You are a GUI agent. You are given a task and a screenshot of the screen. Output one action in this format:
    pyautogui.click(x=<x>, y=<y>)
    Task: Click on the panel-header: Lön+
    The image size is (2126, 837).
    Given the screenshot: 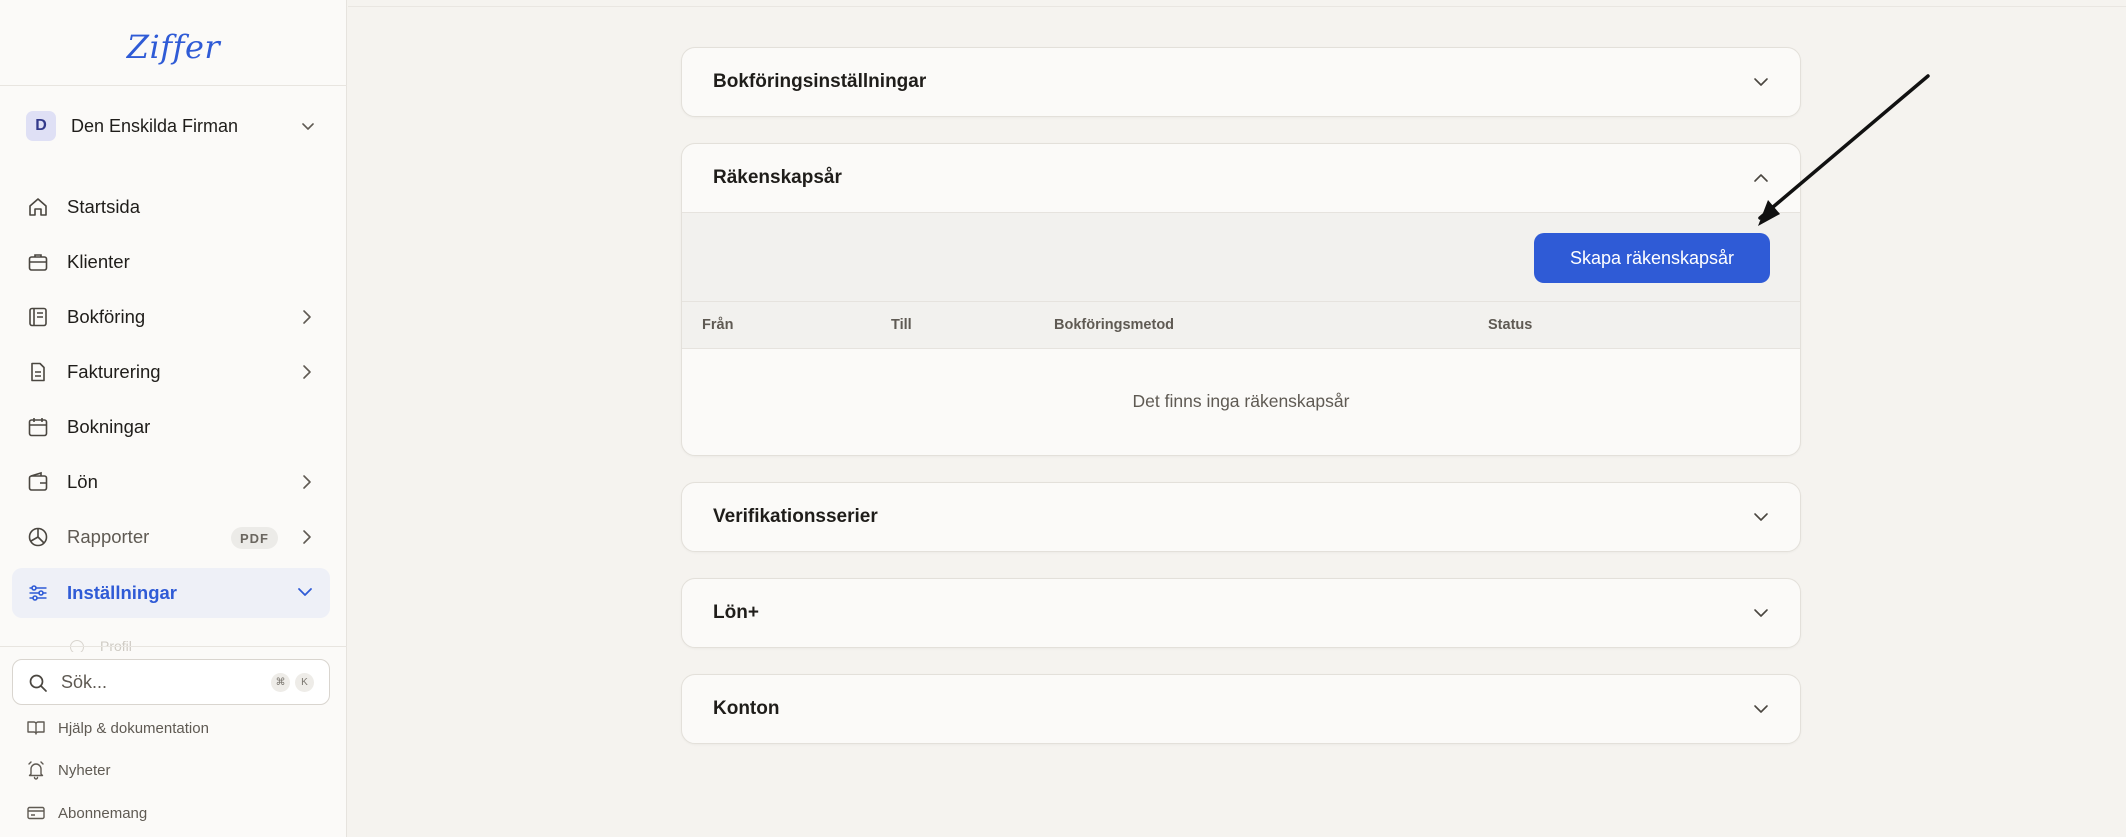 What is the action you would take?
    pyautogui.click(x=1241, y=613)
    